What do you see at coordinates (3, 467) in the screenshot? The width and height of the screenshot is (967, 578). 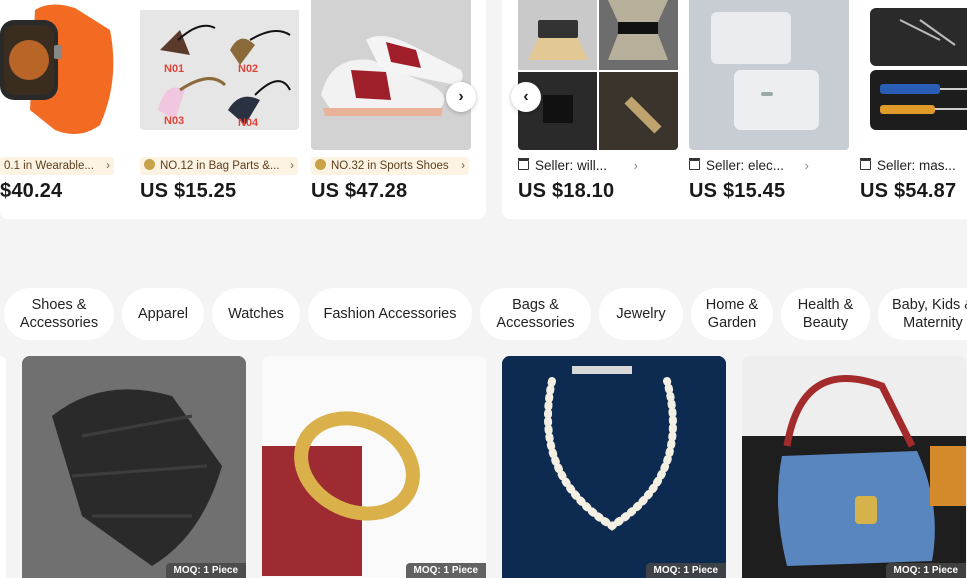 I see `product-card-partial` at bounding box center [3, 467].